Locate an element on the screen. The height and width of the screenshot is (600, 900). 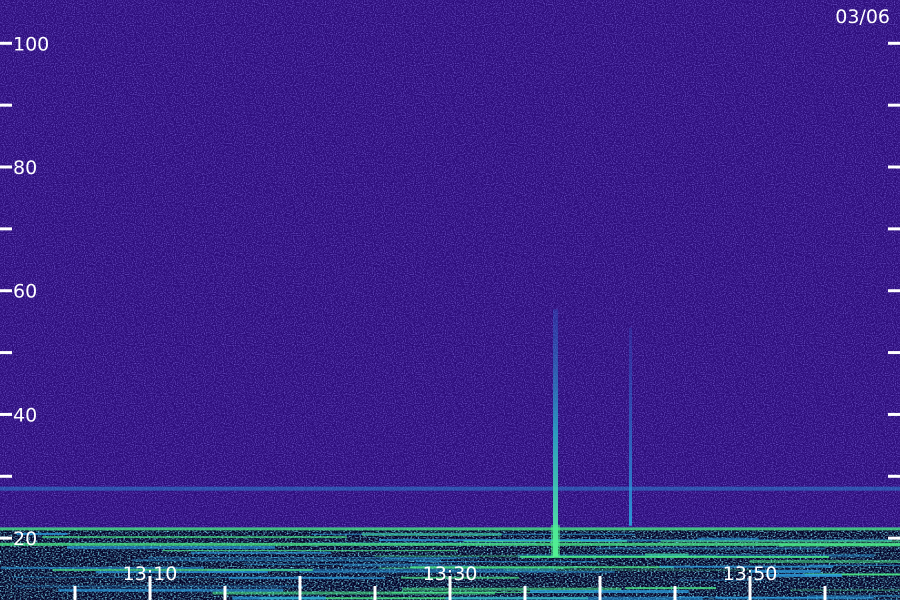
y-tick-label: 80 is located at coordinates (25, 168).